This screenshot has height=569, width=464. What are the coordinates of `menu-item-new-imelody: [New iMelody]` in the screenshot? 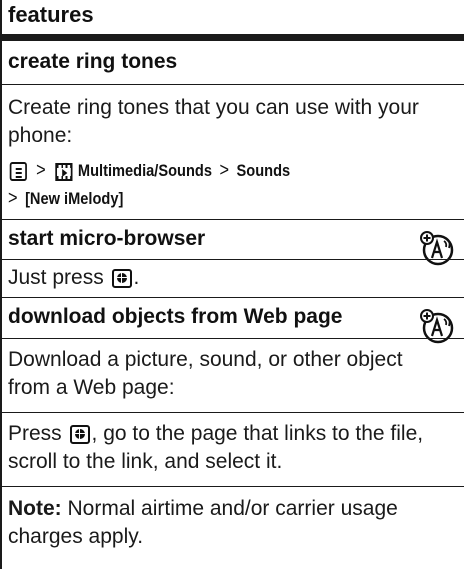 It's located at (74, 198).